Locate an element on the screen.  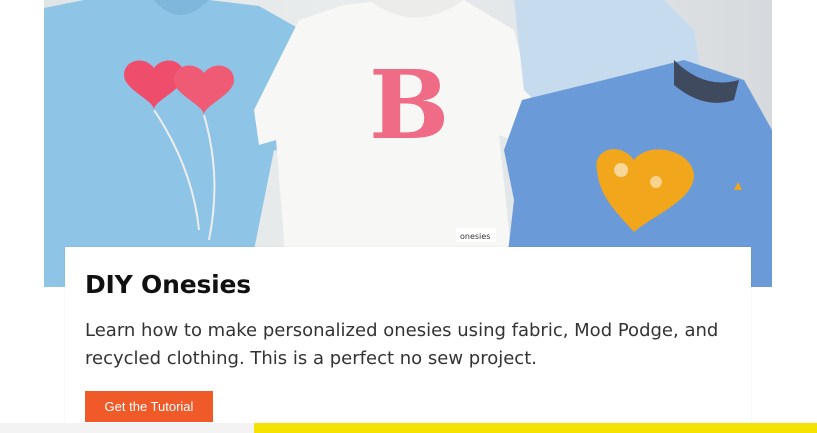
letter-b-applique: B is located at coordinates (409, 105).